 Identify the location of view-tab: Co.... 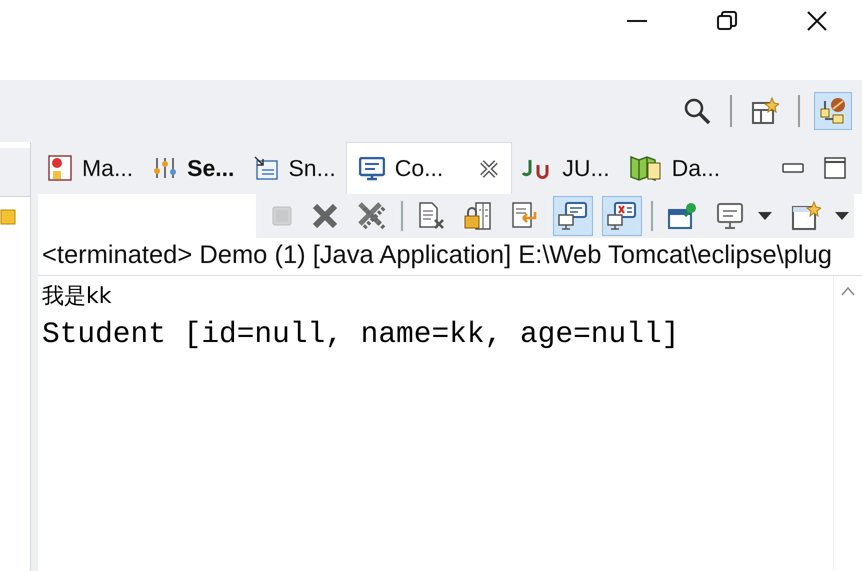
(429, 168).